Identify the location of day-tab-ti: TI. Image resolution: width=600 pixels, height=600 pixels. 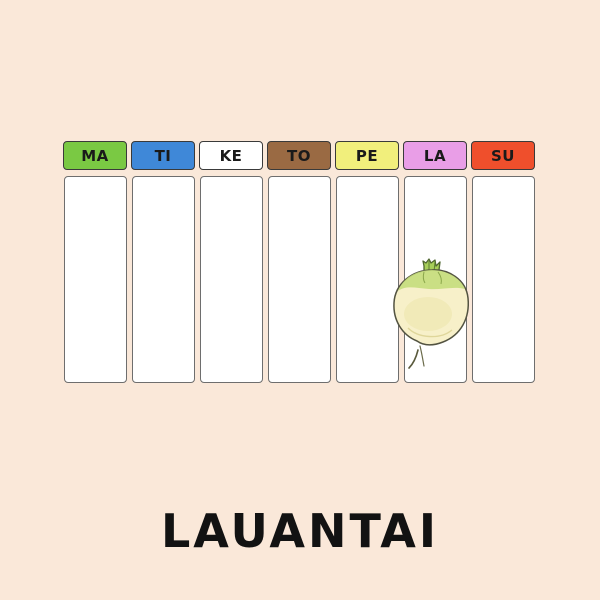
(163, 155).